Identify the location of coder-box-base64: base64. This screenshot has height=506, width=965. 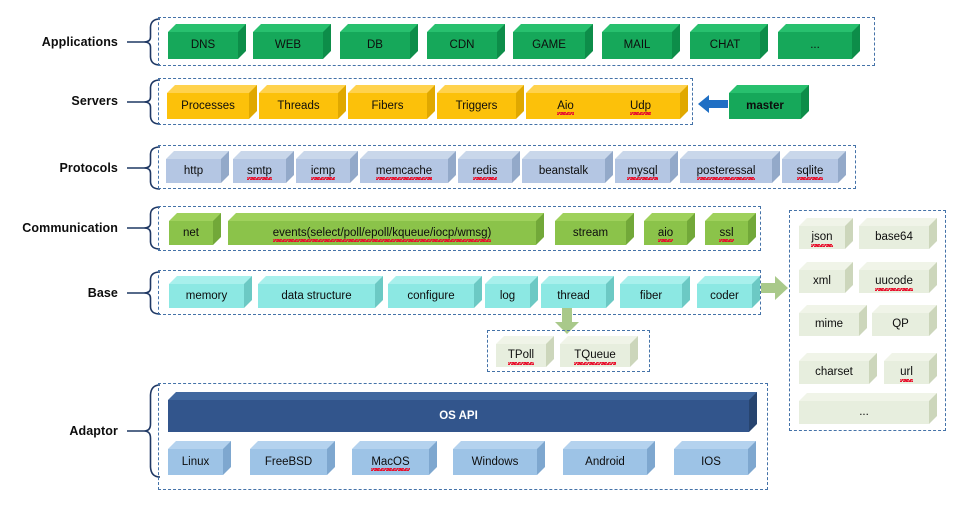
(898, 233).